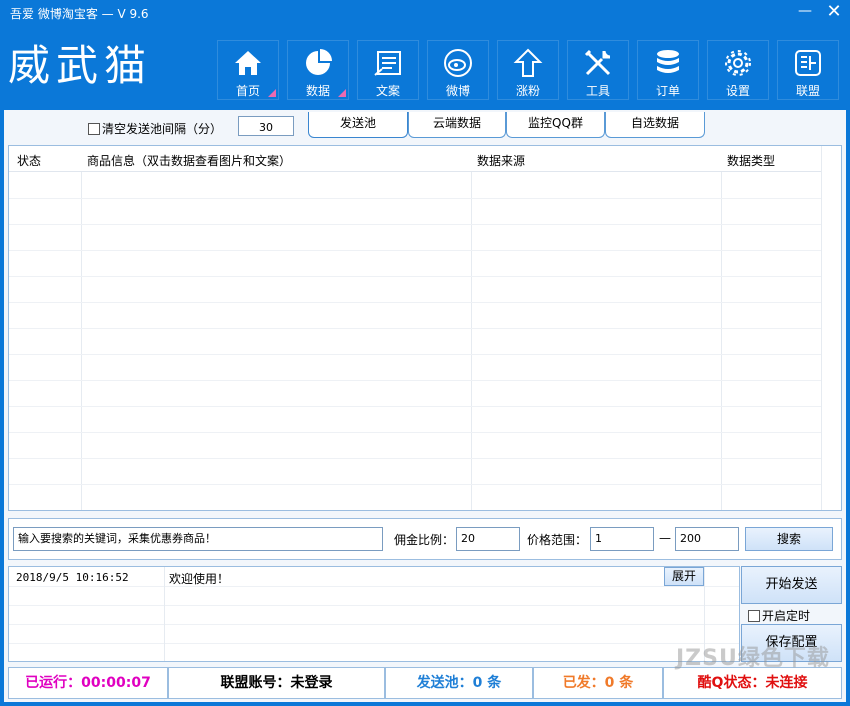 This screenshot has width=850, height=706. I want to click on nav-copywriting: 文案, so click(388, 70).